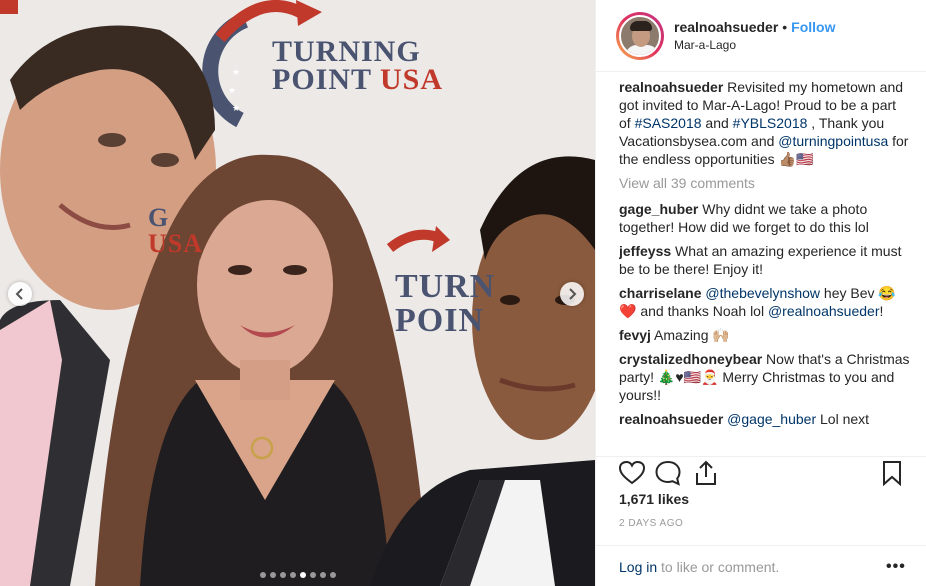 This screenshot has width=926, height=586. Describe the element at coordinates (668, 123) in the screenshot. I see `hashtag-link: #SAS2018` at that location.